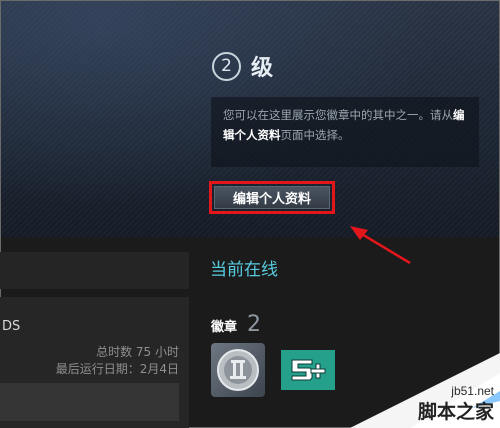 The image size is (500, 428). I want to click on watermark-name: 脚本之家, so click(455, 412).